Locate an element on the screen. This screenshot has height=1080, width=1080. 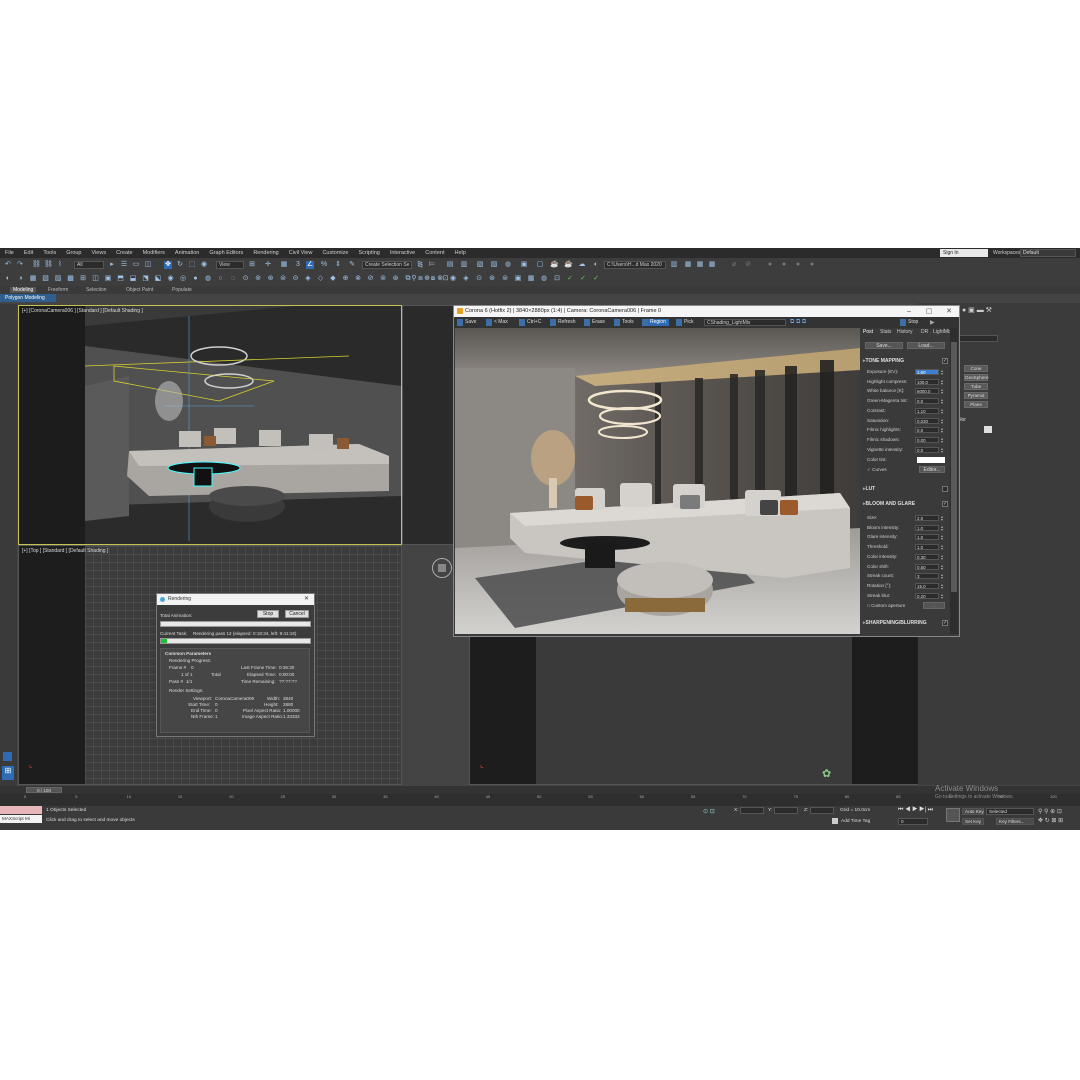
toolbar2-tool-icon-10: ⬒ is located at coordinates (121, 279).